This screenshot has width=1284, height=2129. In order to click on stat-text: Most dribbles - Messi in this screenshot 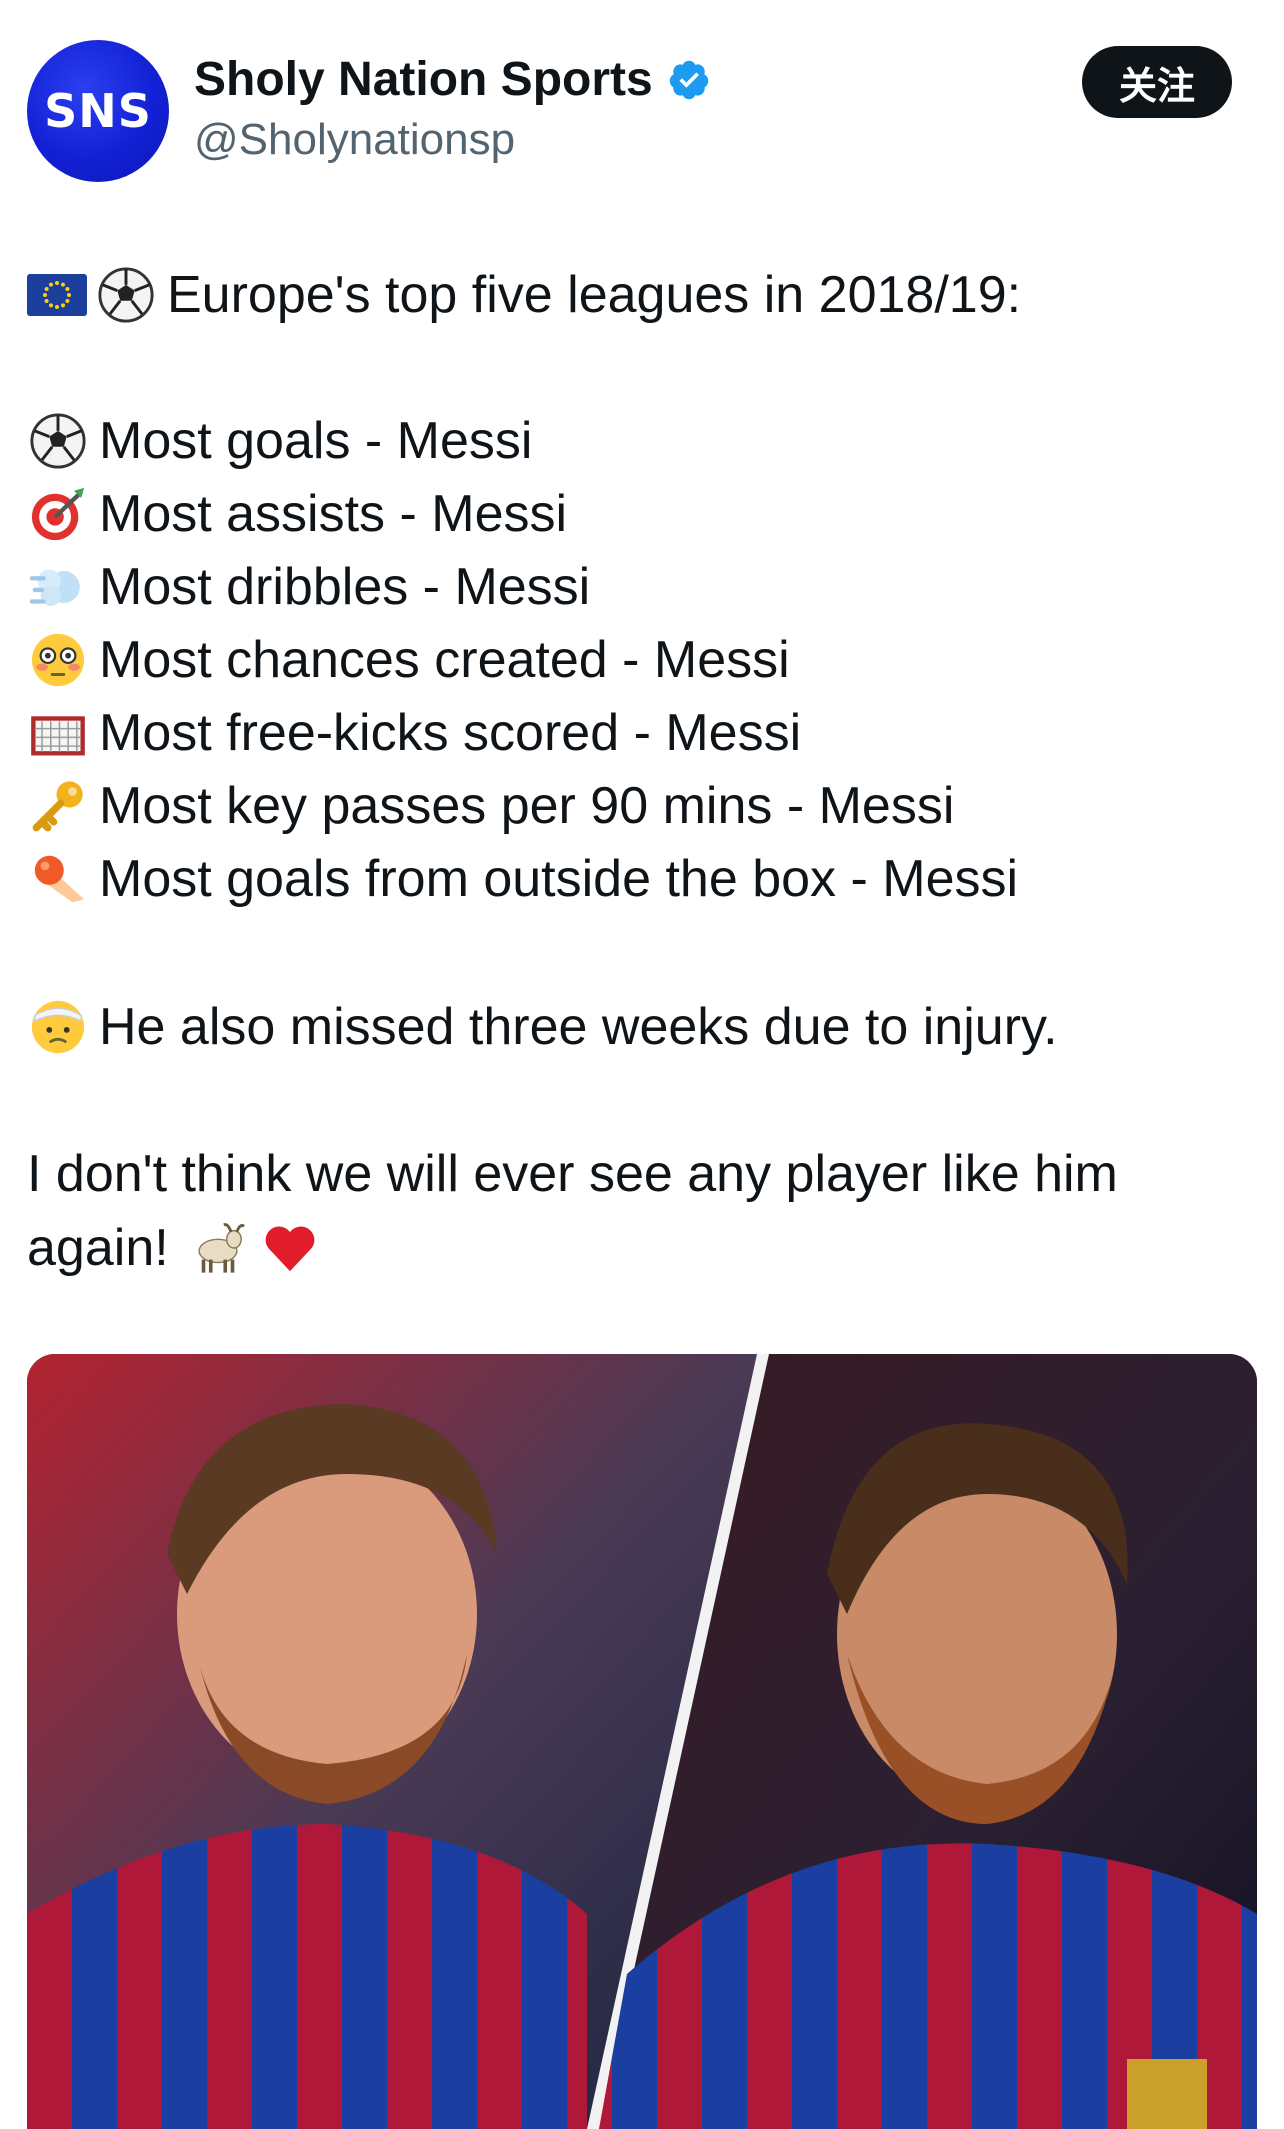, I will do `click(345, 587)`.